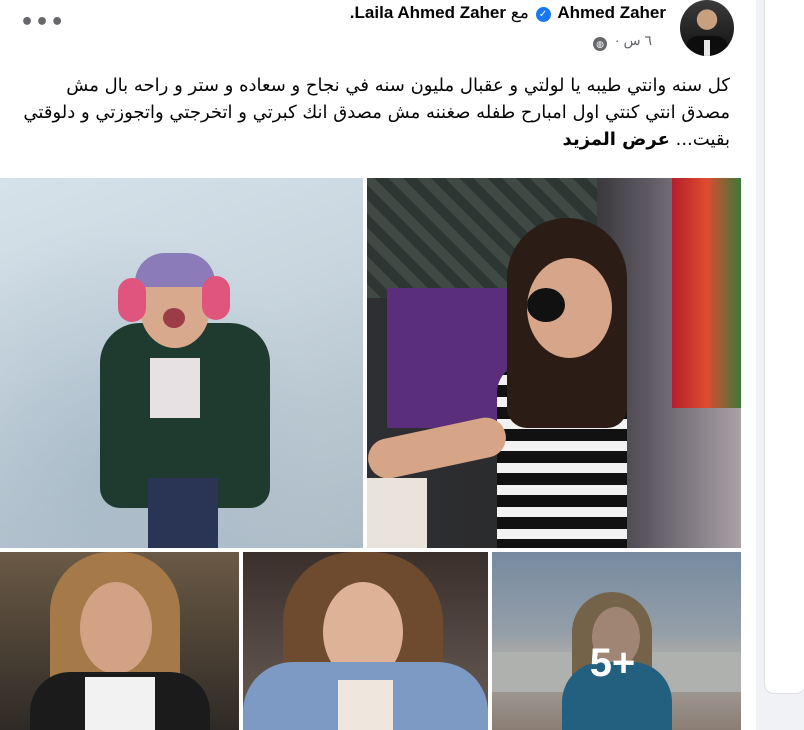 This screenshot has width=804, height=730. Describe the element at coordinates (119, 641) in the screenshot. I see `photo-woman-leather-jacket` at that location.